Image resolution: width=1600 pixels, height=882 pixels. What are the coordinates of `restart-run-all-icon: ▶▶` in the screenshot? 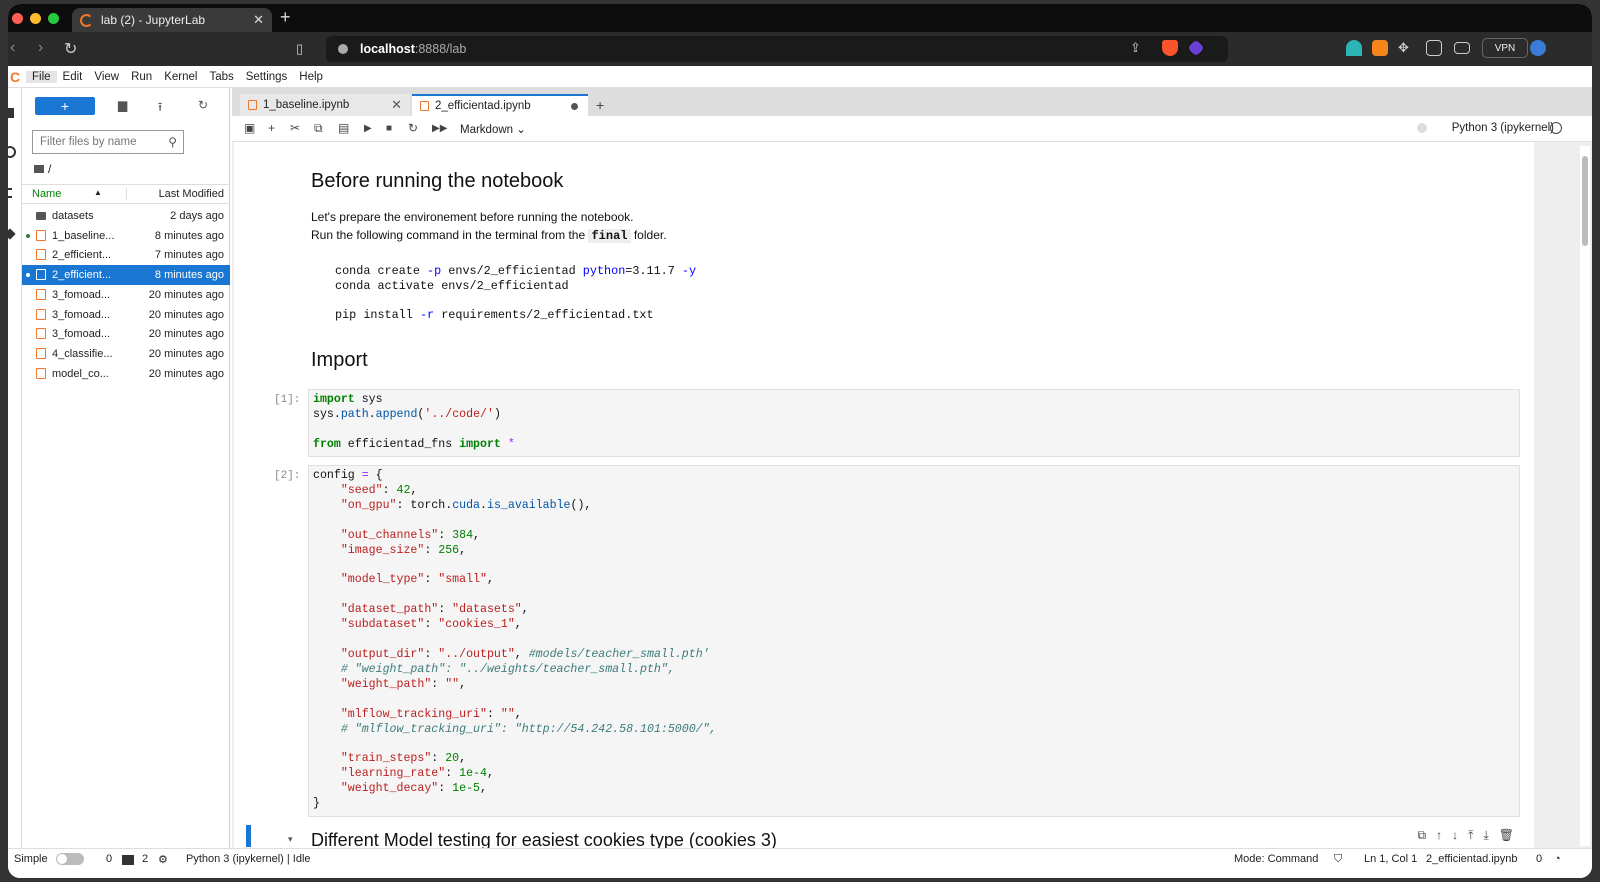 It's located at (439, 128).